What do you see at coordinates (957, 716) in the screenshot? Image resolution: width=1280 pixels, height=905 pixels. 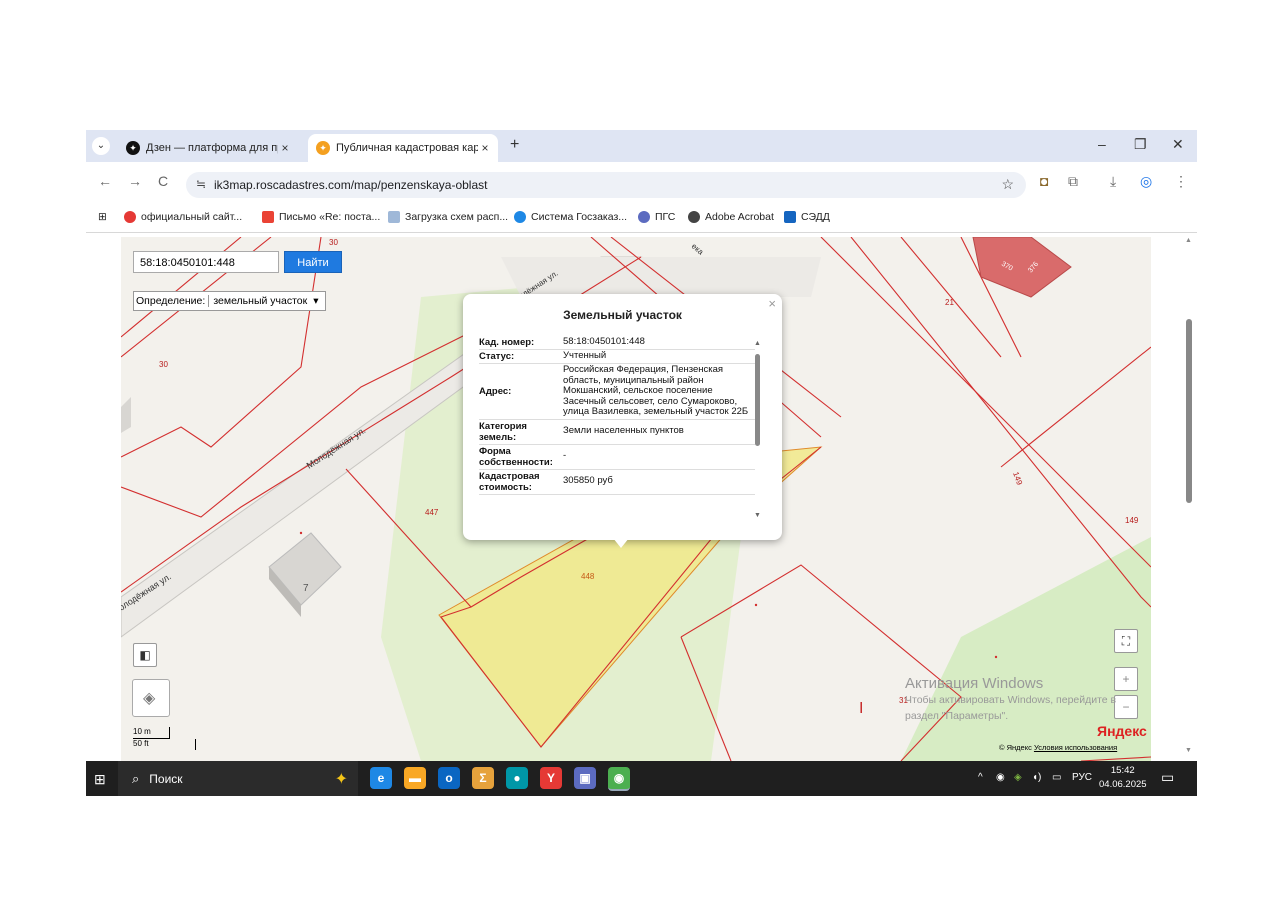 I see `activation-text: раздел "Параметры".` at bounding box center [957, 716].